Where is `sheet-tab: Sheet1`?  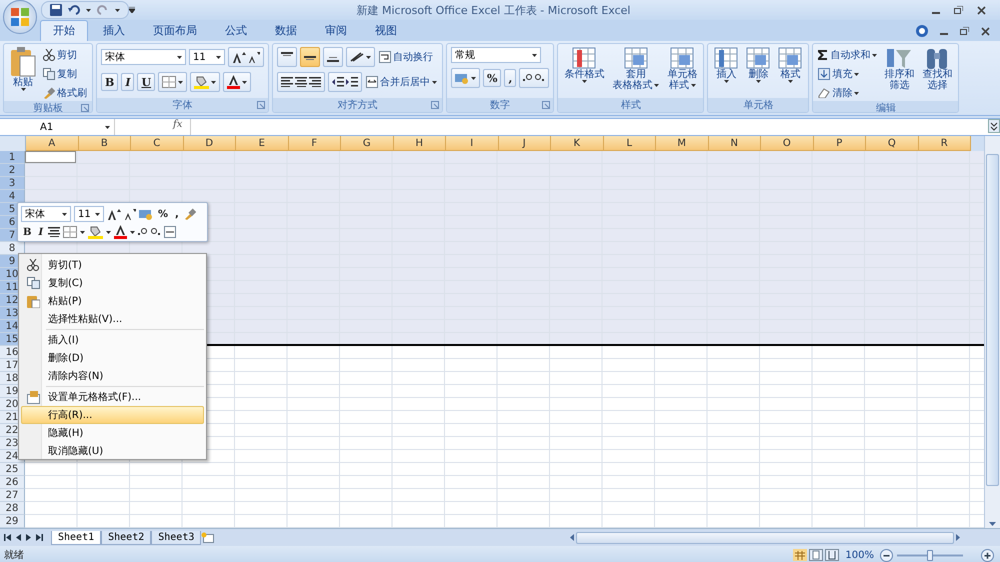
sheet-tab: Sheet1 is located at coordinates (76, 537).